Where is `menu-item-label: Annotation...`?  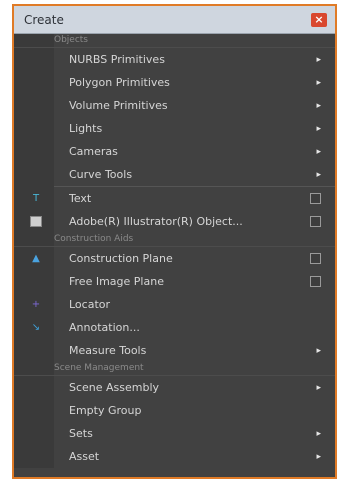
menu-item-label: Annotation... is located at coordinates (104, 327).